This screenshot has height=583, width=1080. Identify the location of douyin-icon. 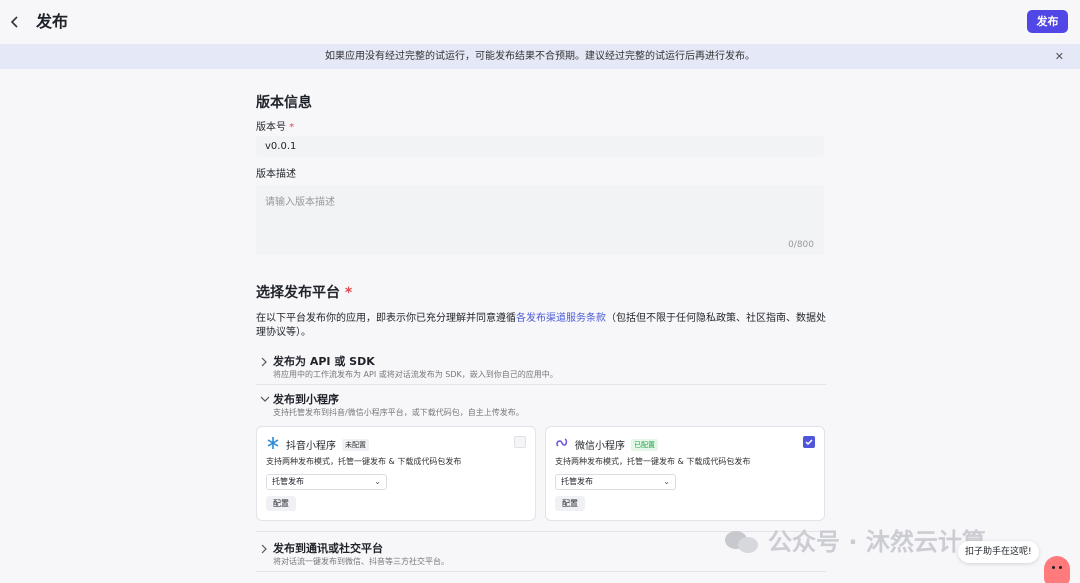
(273, 443).